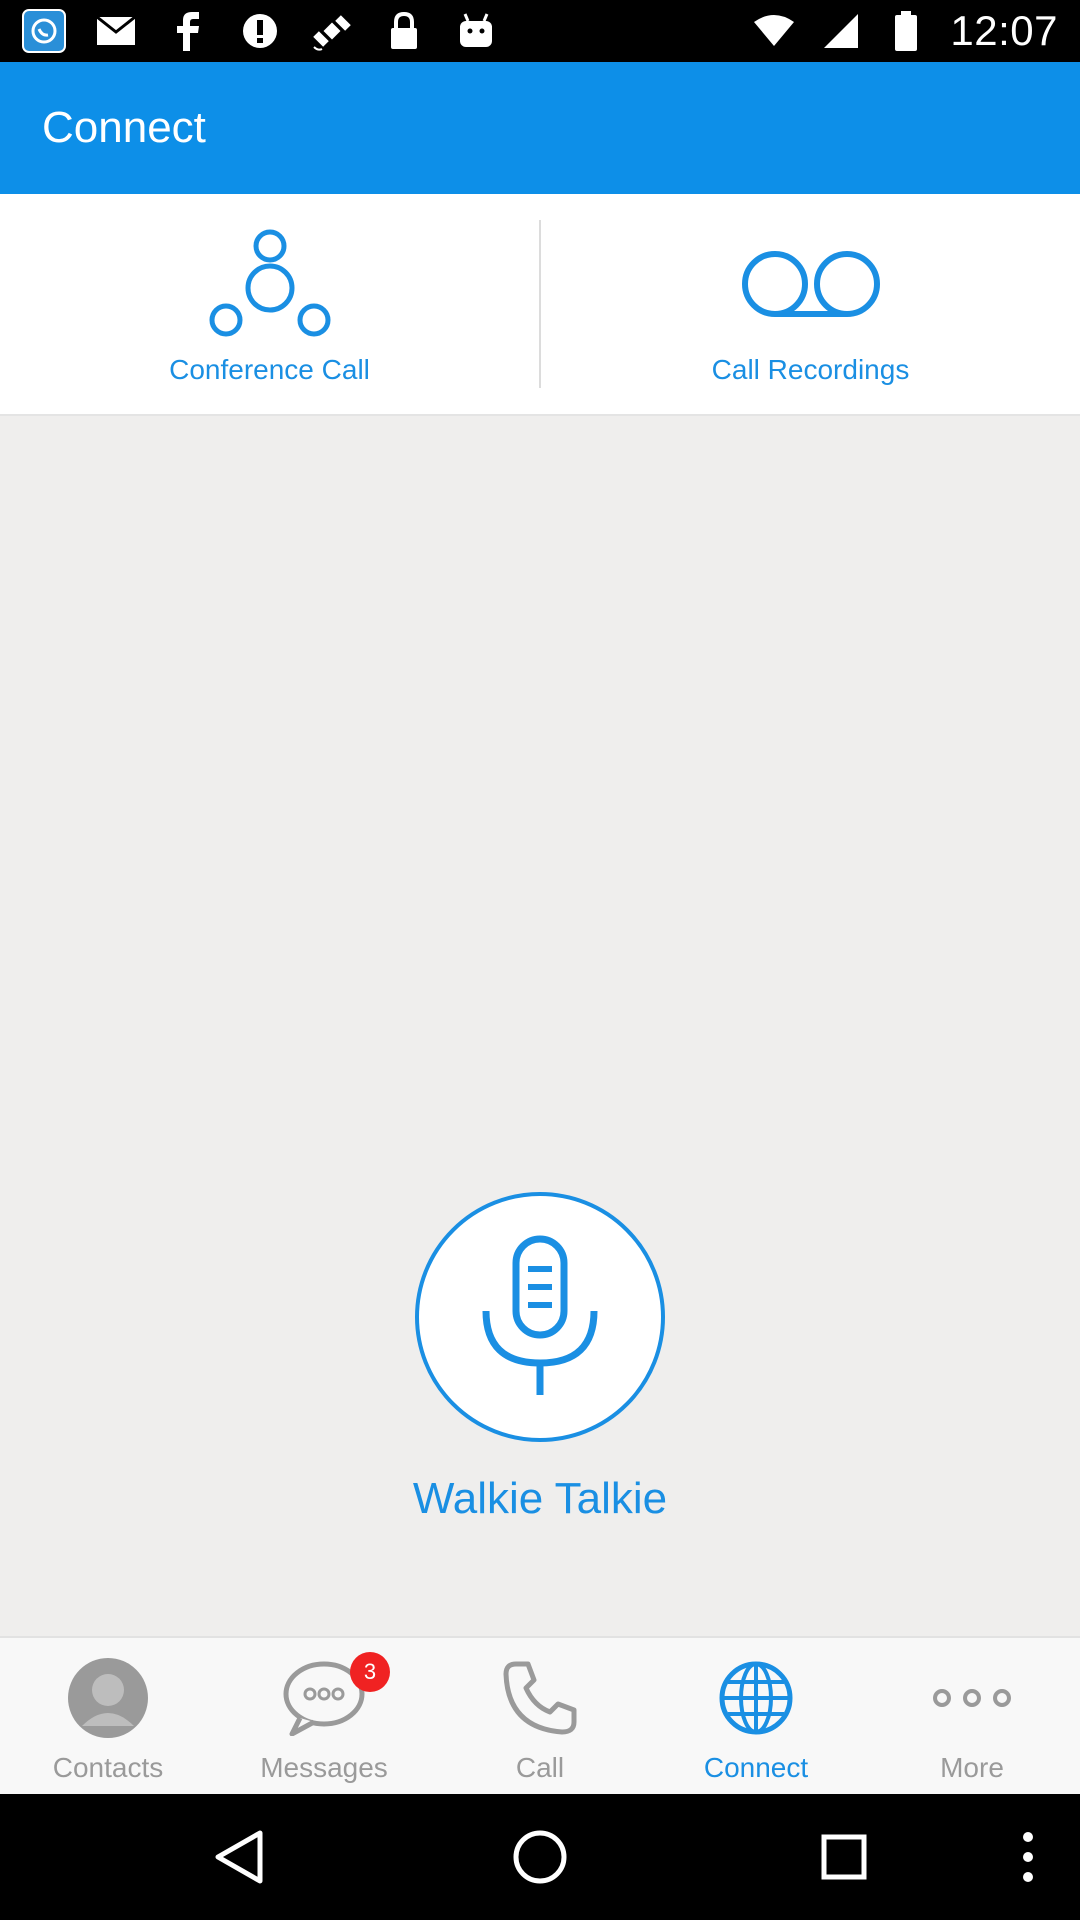 Image resolution: width=1080 pixels, height=1920 pixels. I want to click on back-icon, so click(238, 1857).